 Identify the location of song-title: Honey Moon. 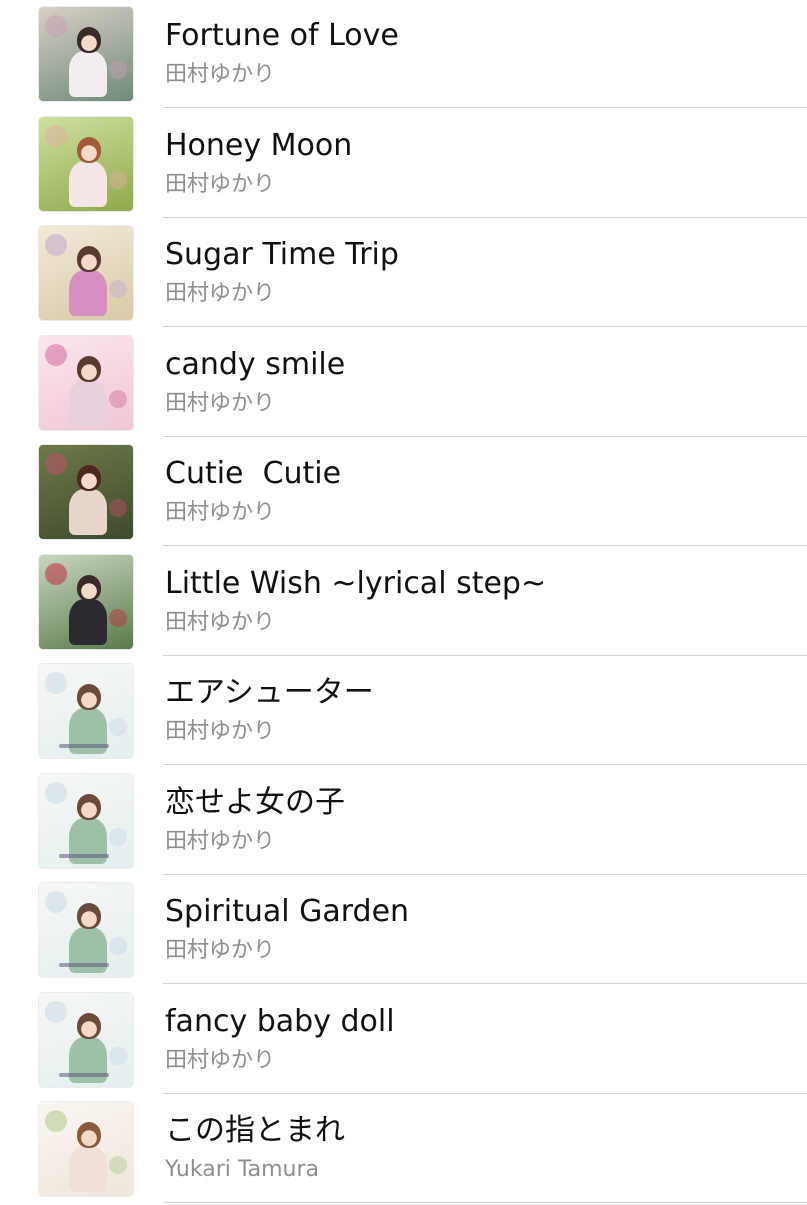
(259, 145).